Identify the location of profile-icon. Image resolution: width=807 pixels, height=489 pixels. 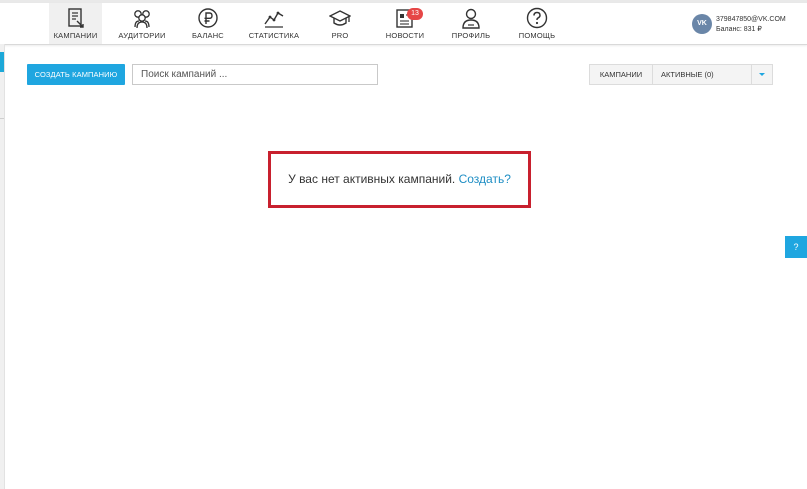
(471, 18).